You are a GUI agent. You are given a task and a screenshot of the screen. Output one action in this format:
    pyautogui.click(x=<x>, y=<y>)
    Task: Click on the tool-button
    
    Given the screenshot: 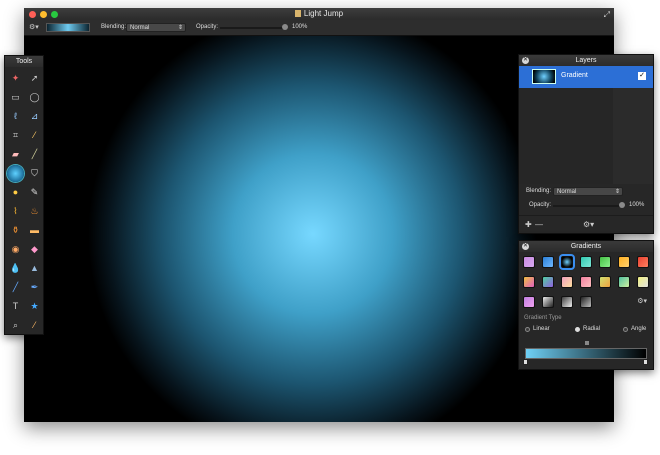 What is the action you would take?
    pyautogui.click(x=15, y=173)
    